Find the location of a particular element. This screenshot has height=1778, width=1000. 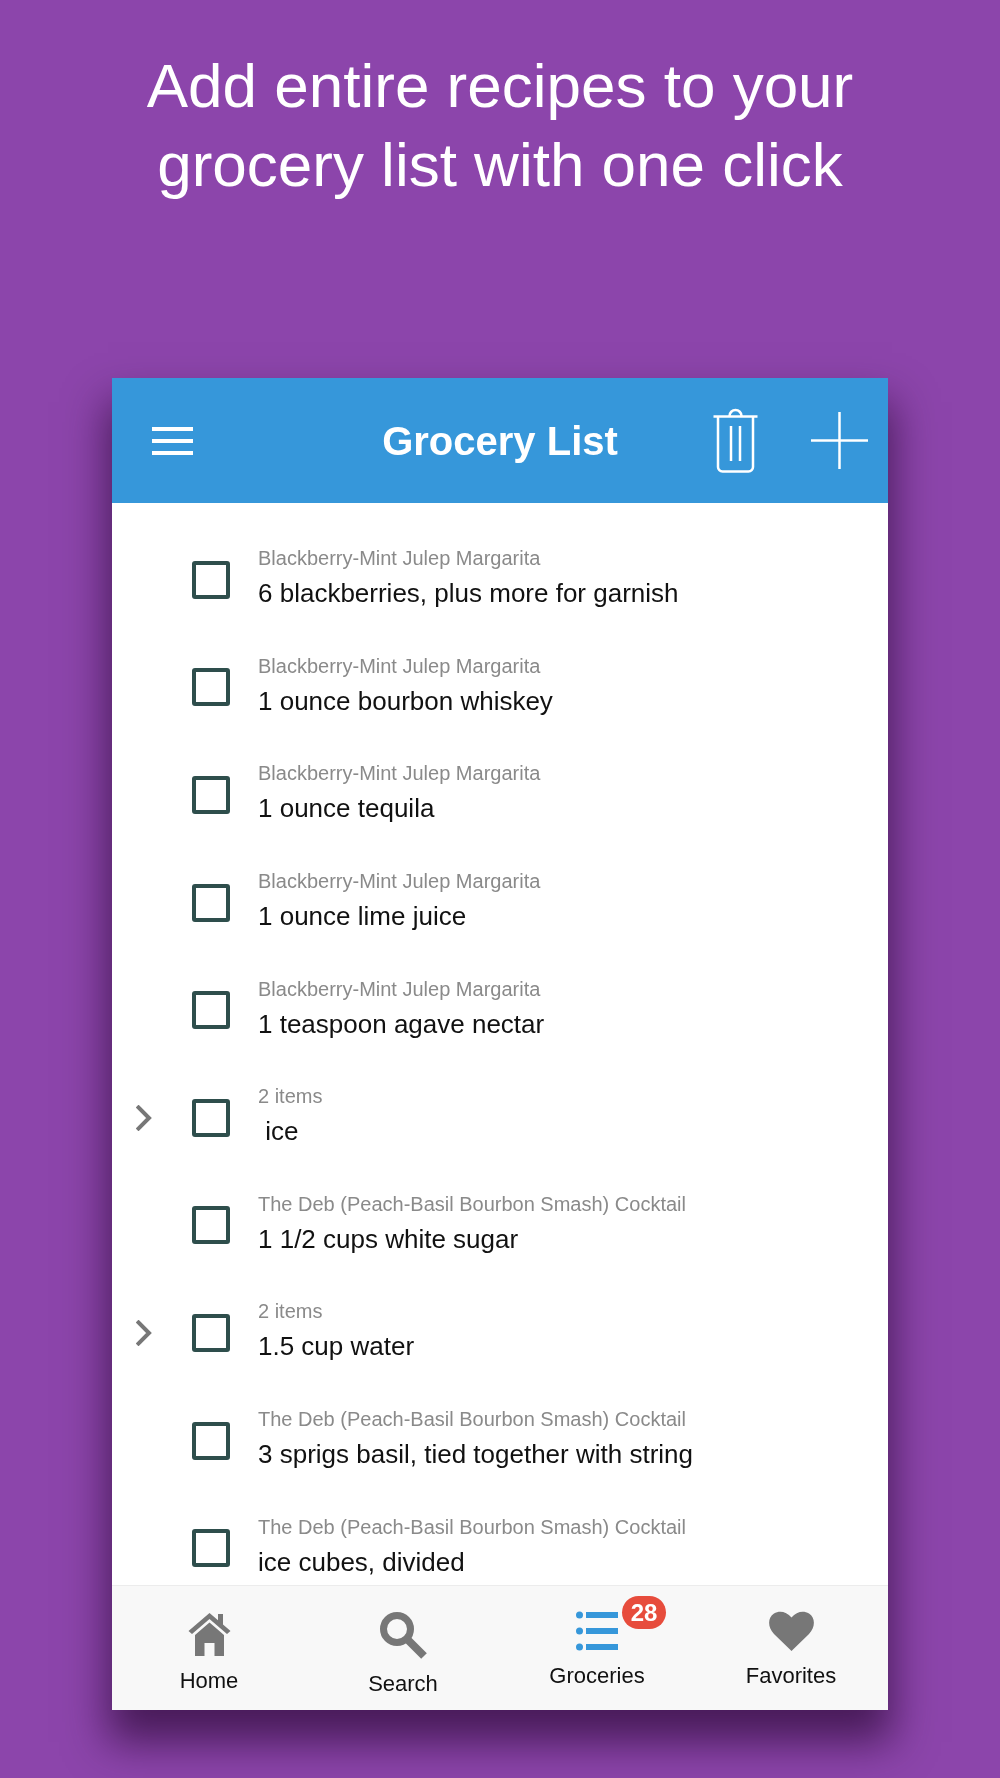

heart-icon is located at coordinates (791, 1631).